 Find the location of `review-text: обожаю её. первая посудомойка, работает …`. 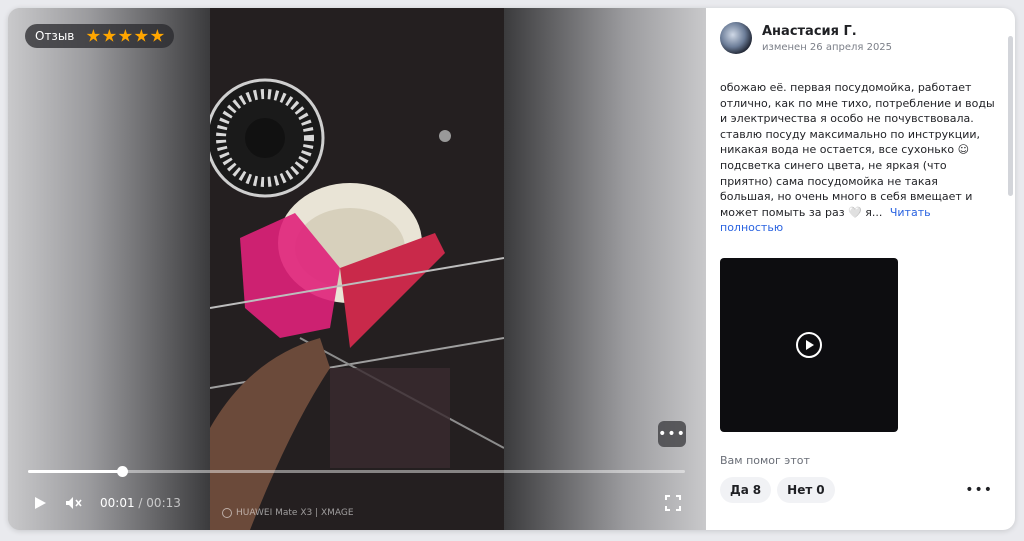

review-text: обожаю её. первая посудомойка, работает … is located at coordinates (857, 158).